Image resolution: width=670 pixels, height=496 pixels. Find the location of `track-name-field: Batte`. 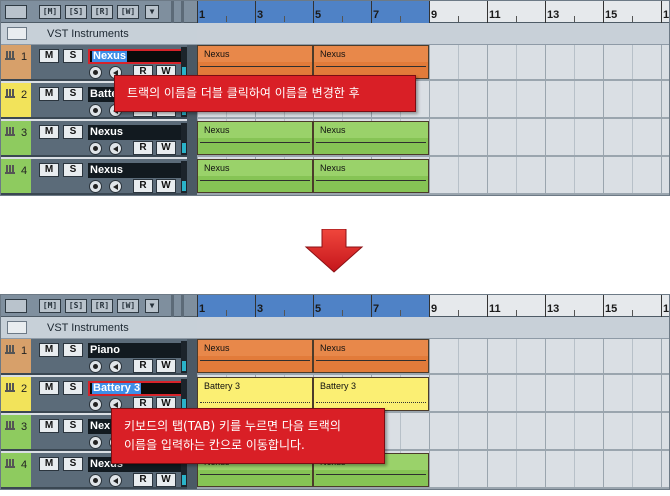

track-name-field: Batte is located at coordinates (101, 94).